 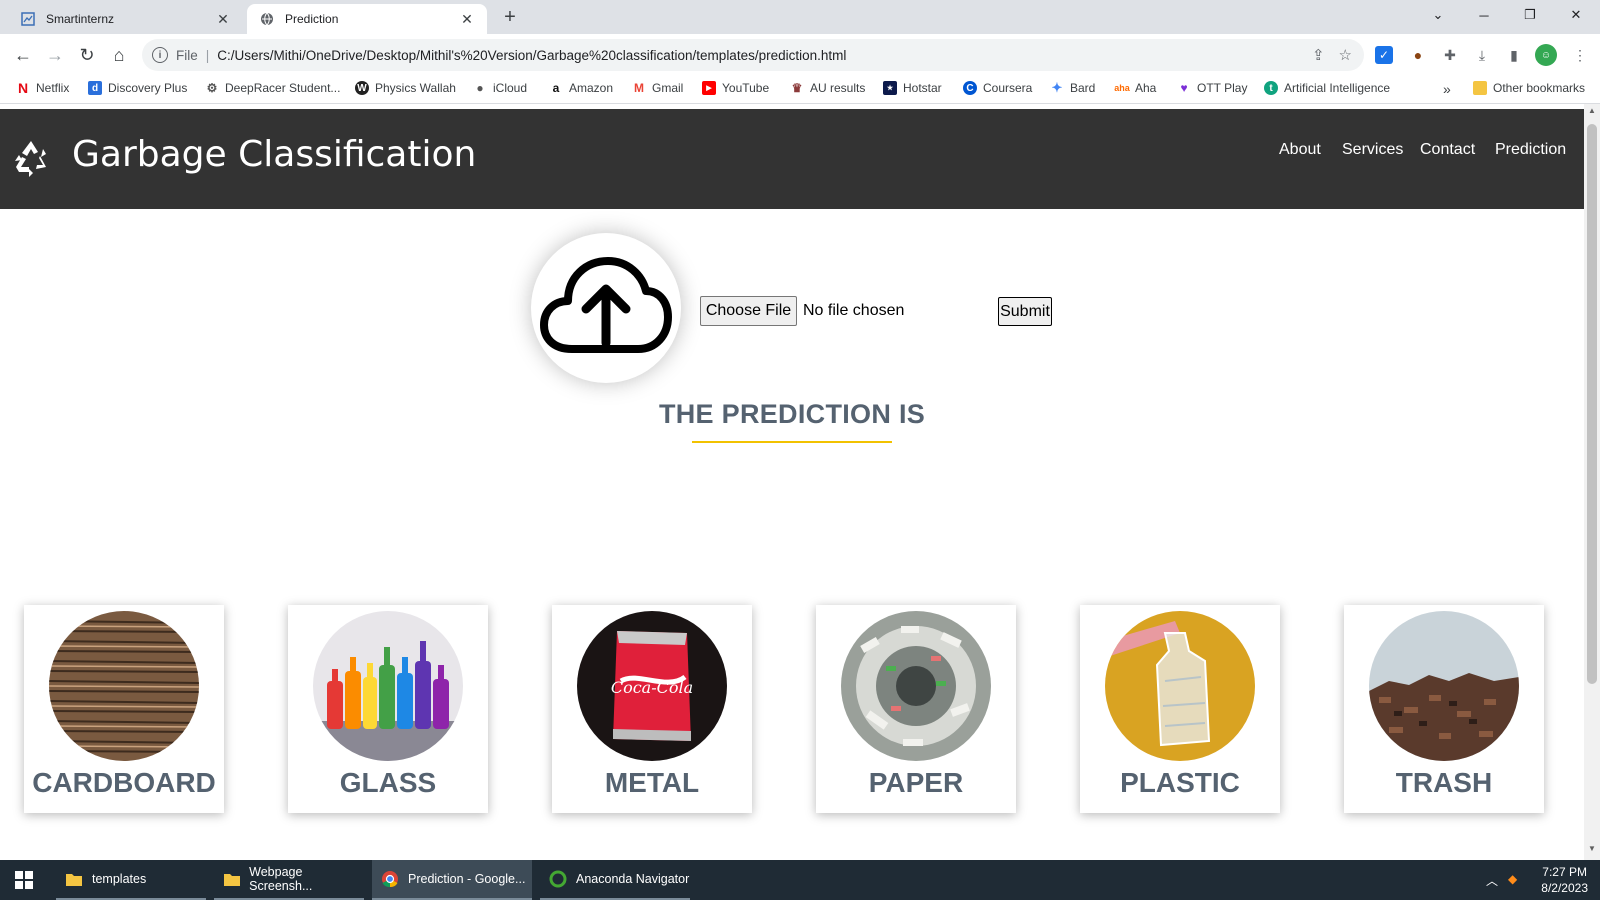 What do you see at coordinates (510, 88) in the screenshot?
I see `bookmark-label: iCloud` at bounding box center [510, 88].